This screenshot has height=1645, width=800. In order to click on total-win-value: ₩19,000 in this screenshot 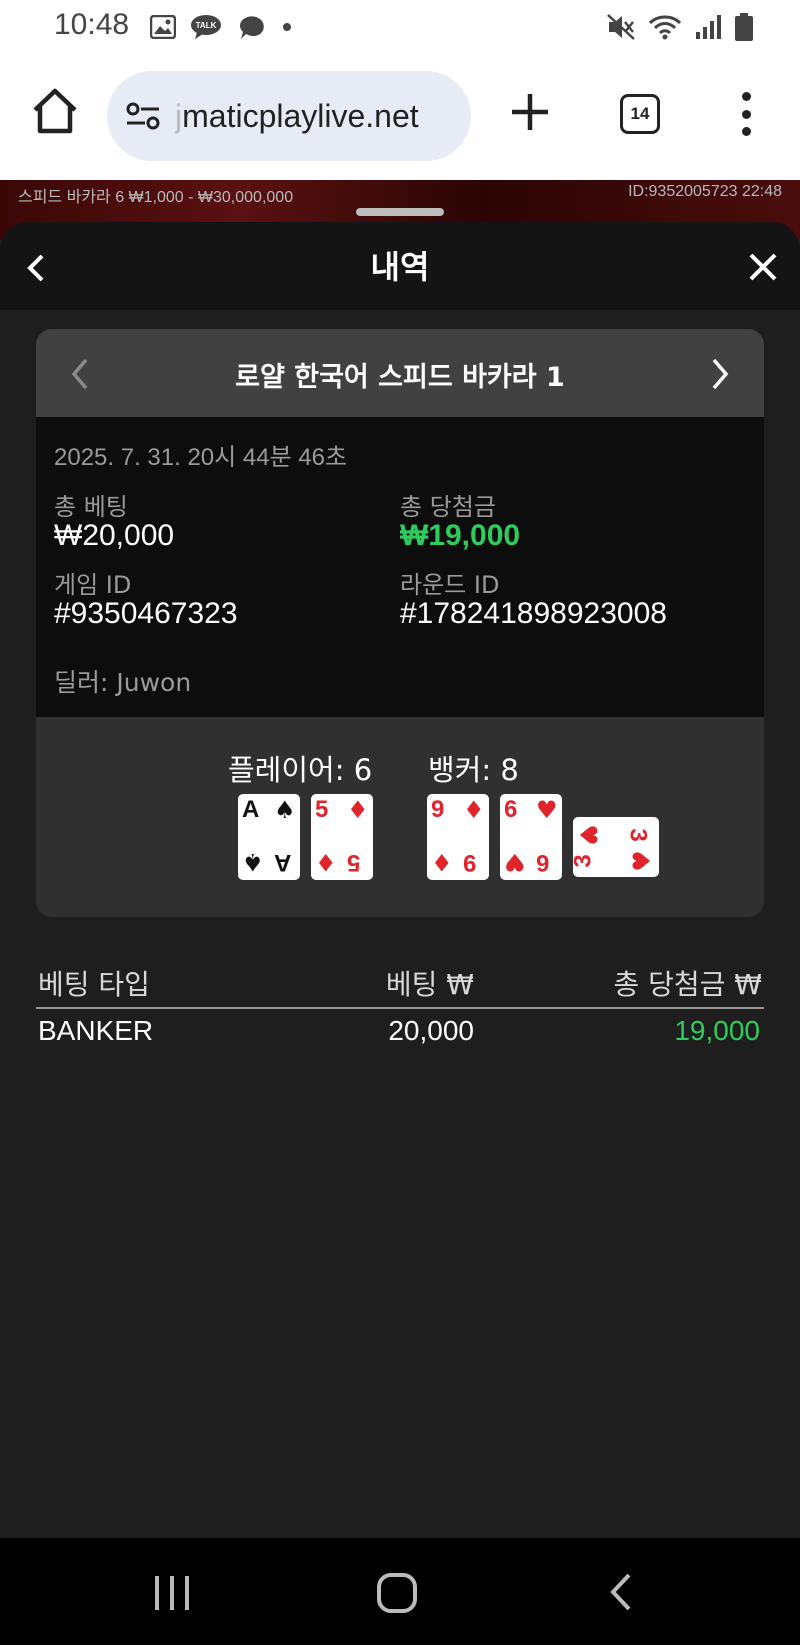, I will do `click(460, 535)`.